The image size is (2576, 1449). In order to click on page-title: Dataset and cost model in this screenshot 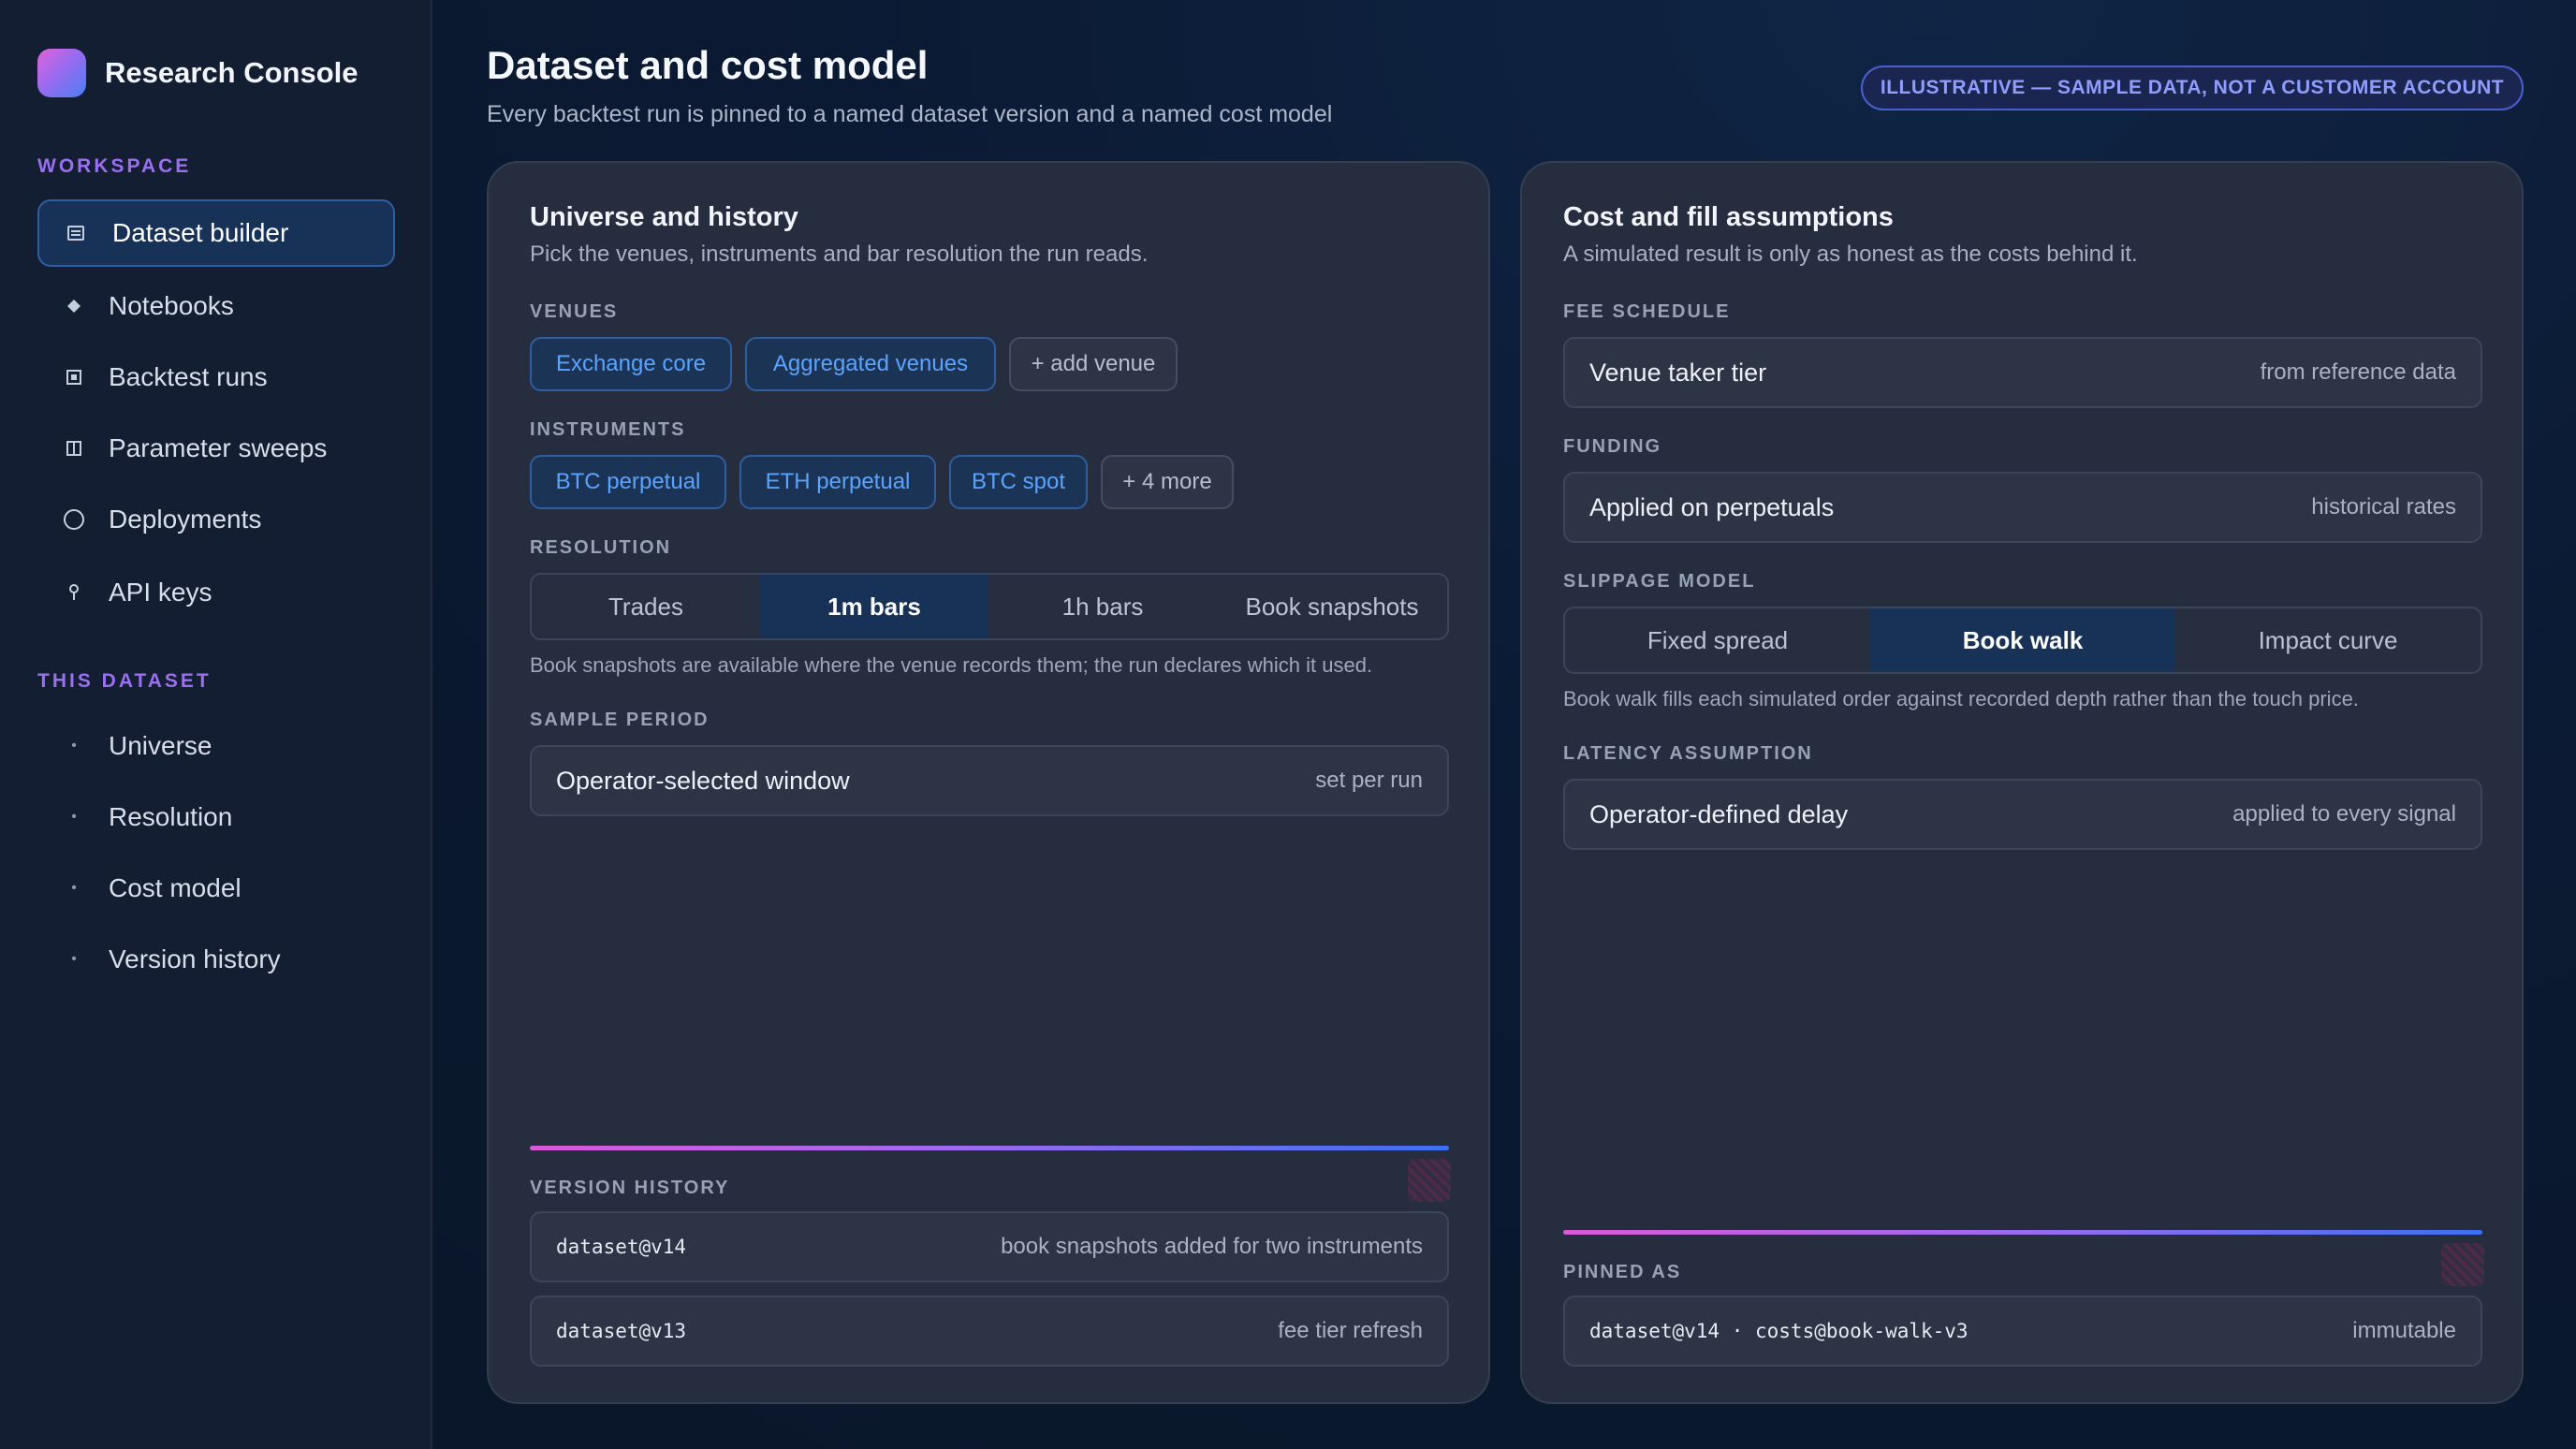, I will do `click(708, 65)`.